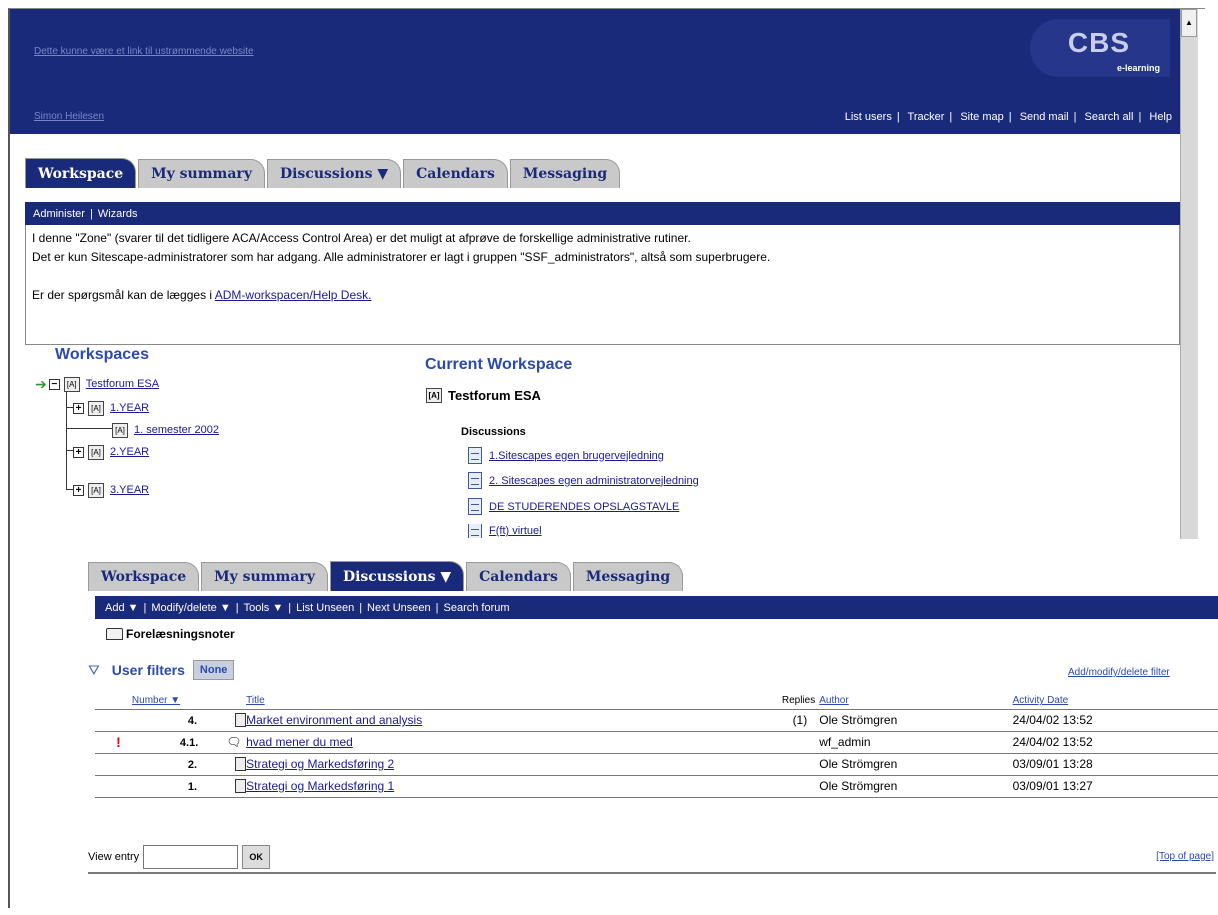  What do you see at coordinates (41, 383) in the screenshot?
I see `current-arrow-icon: ➔` at bounding box center [41, 383].